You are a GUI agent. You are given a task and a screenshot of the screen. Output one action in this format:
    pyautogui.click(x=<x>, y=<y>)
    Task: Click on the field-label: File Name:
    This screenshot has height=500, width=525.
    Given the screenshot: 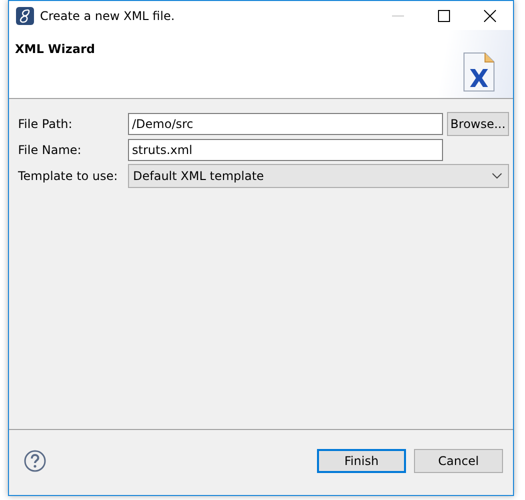 What is the action you would take?
    pyautogui.click(x=50, y=150)
    